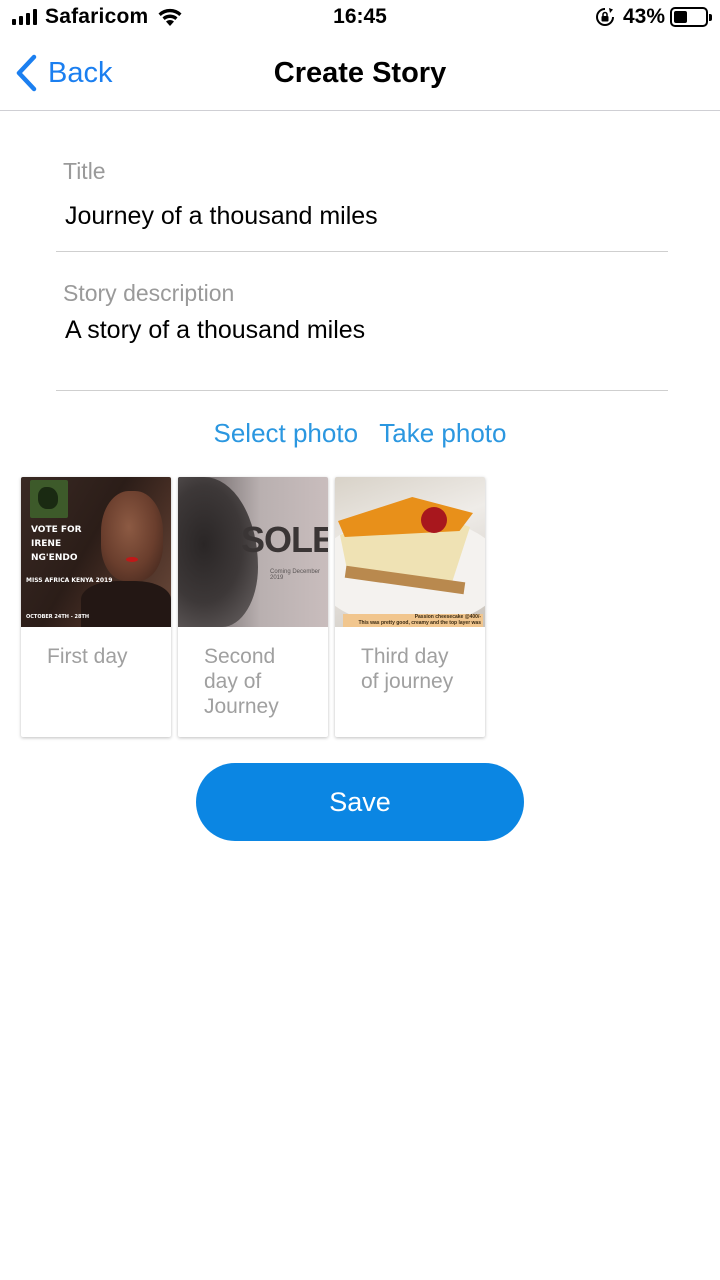 Image resolution: width=720 pixels, height=1280 pixels. I want to click on portrait-lips, so click(132, 559).